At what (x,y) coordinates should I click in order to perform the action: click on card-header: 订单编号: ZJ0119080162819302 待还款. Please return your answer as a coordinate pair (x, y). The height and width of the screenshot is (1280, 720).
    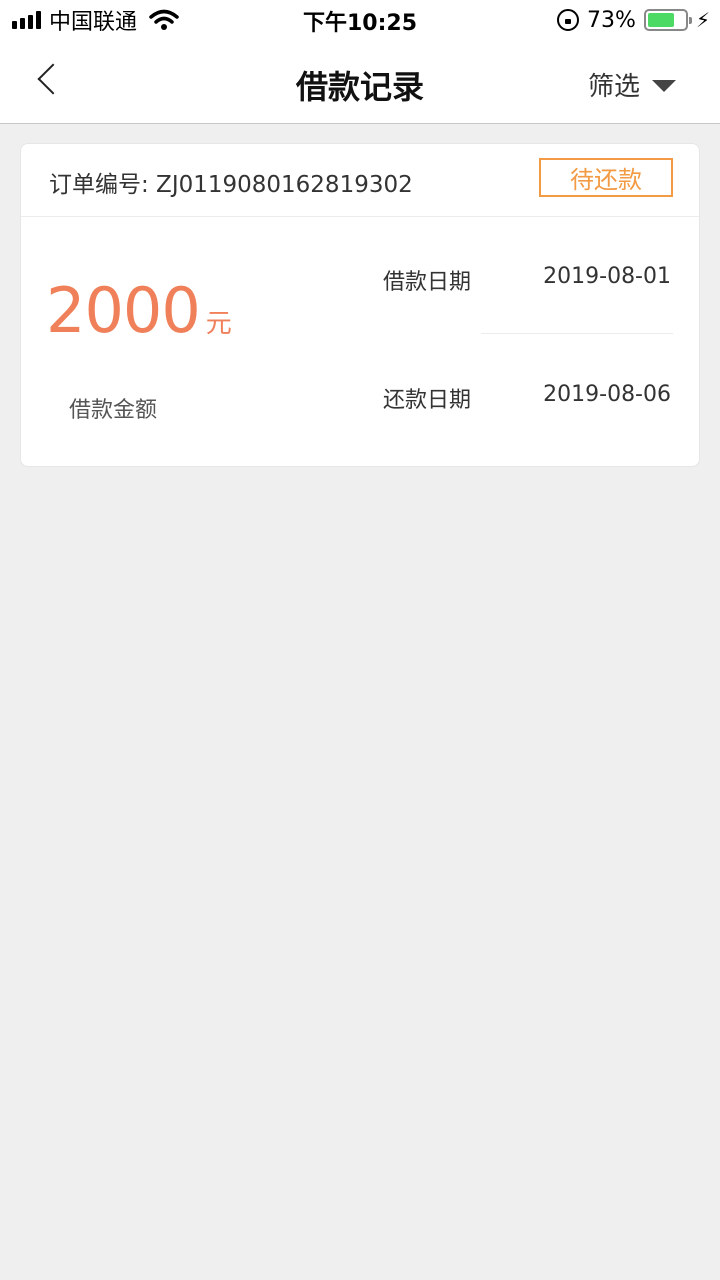
    Looking at the image, I should click on (360, 180).